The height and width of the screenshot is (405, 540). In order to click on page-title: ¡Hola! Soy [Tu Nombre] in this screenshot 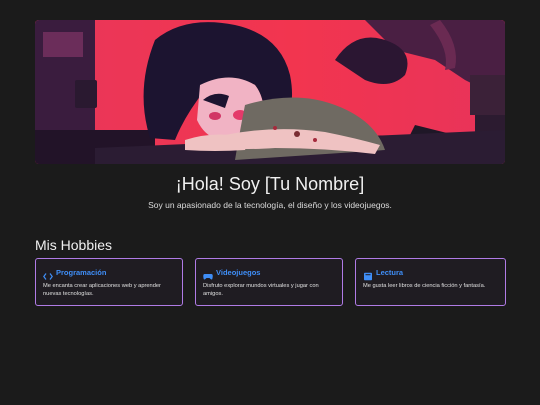, I will do `click(270, 184)`.